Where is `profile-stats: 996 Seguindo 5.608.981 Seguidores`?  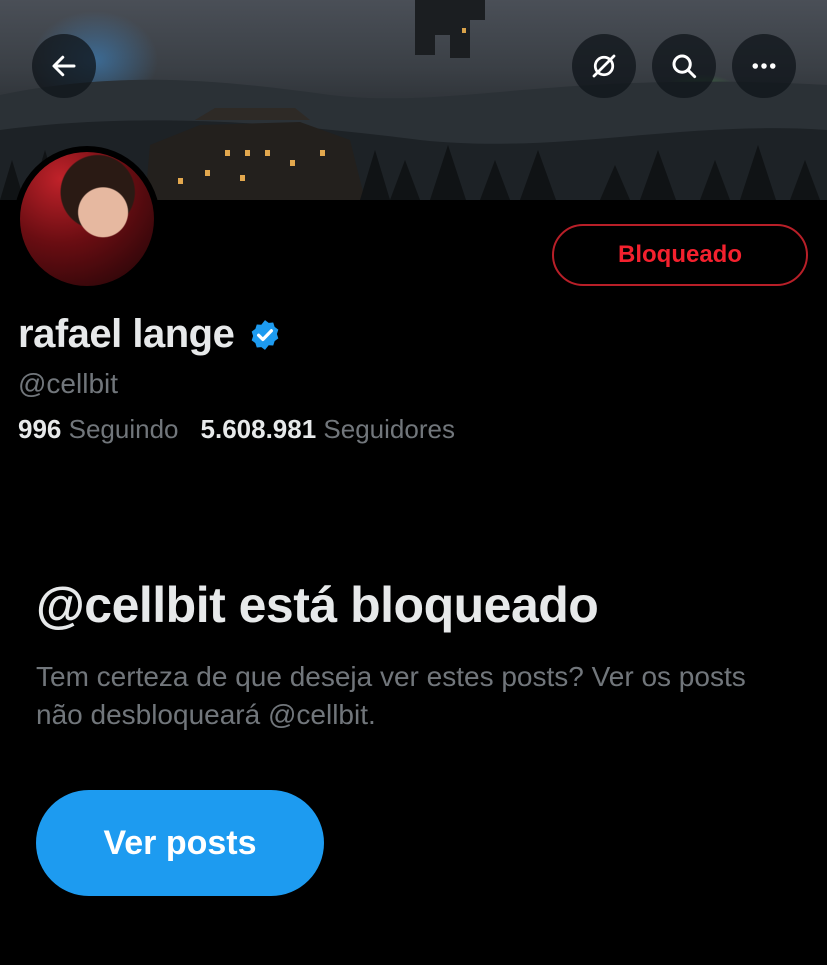
profile-stats: 996 Seguindo 5.608.981 Seguidores is located at coordinates (247, 429).